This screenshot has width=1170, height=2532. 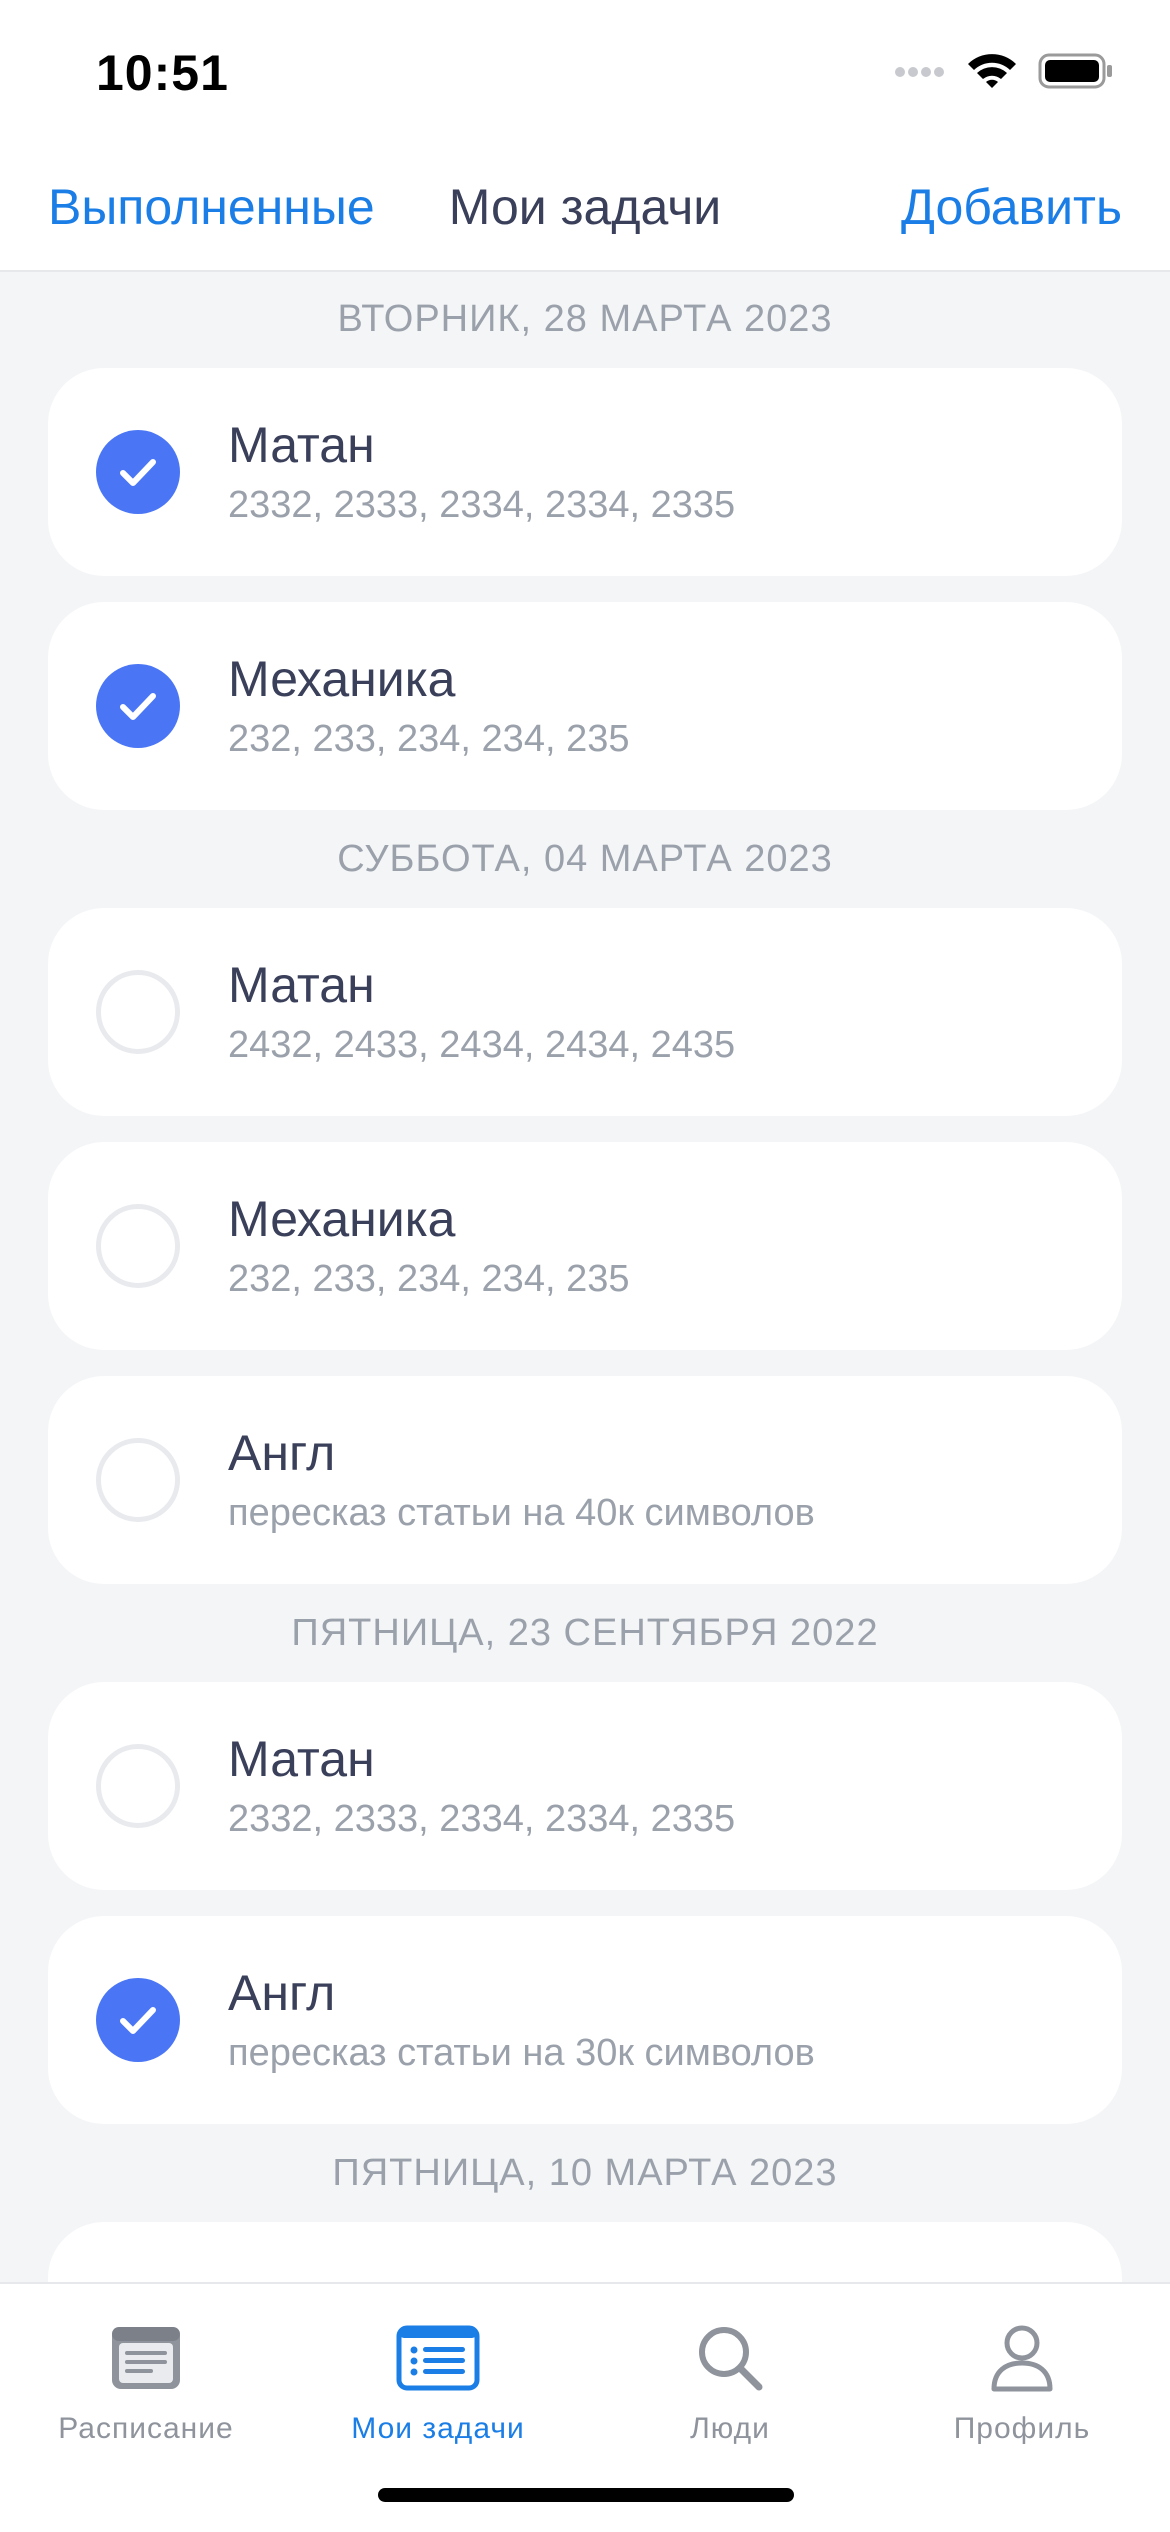 What do you see at coordinates (146, 2428) in the screenshot?
I see `tab-label: Расписание` at bounding box center [146, 2428].